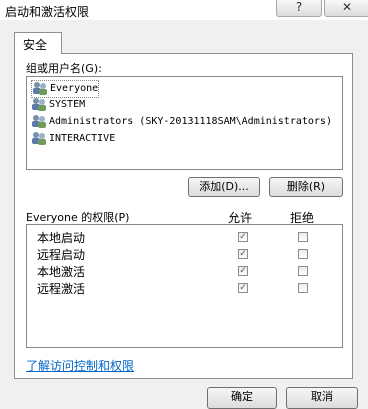 The height and width of the screenshot is (409, 368). Describe the element at coordinates (64, 68) in the screenshot. I see `users-label: 组或用户名(G):` at that location.